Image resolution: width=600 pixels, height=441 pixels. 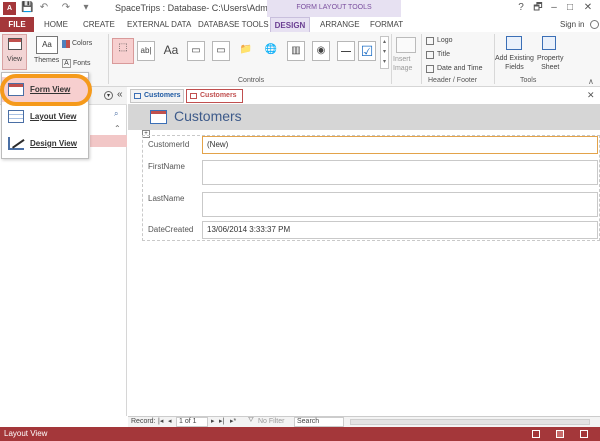 I want to click on tab-external-data: EXTERNAL DATA, so click(x=159, y=24).